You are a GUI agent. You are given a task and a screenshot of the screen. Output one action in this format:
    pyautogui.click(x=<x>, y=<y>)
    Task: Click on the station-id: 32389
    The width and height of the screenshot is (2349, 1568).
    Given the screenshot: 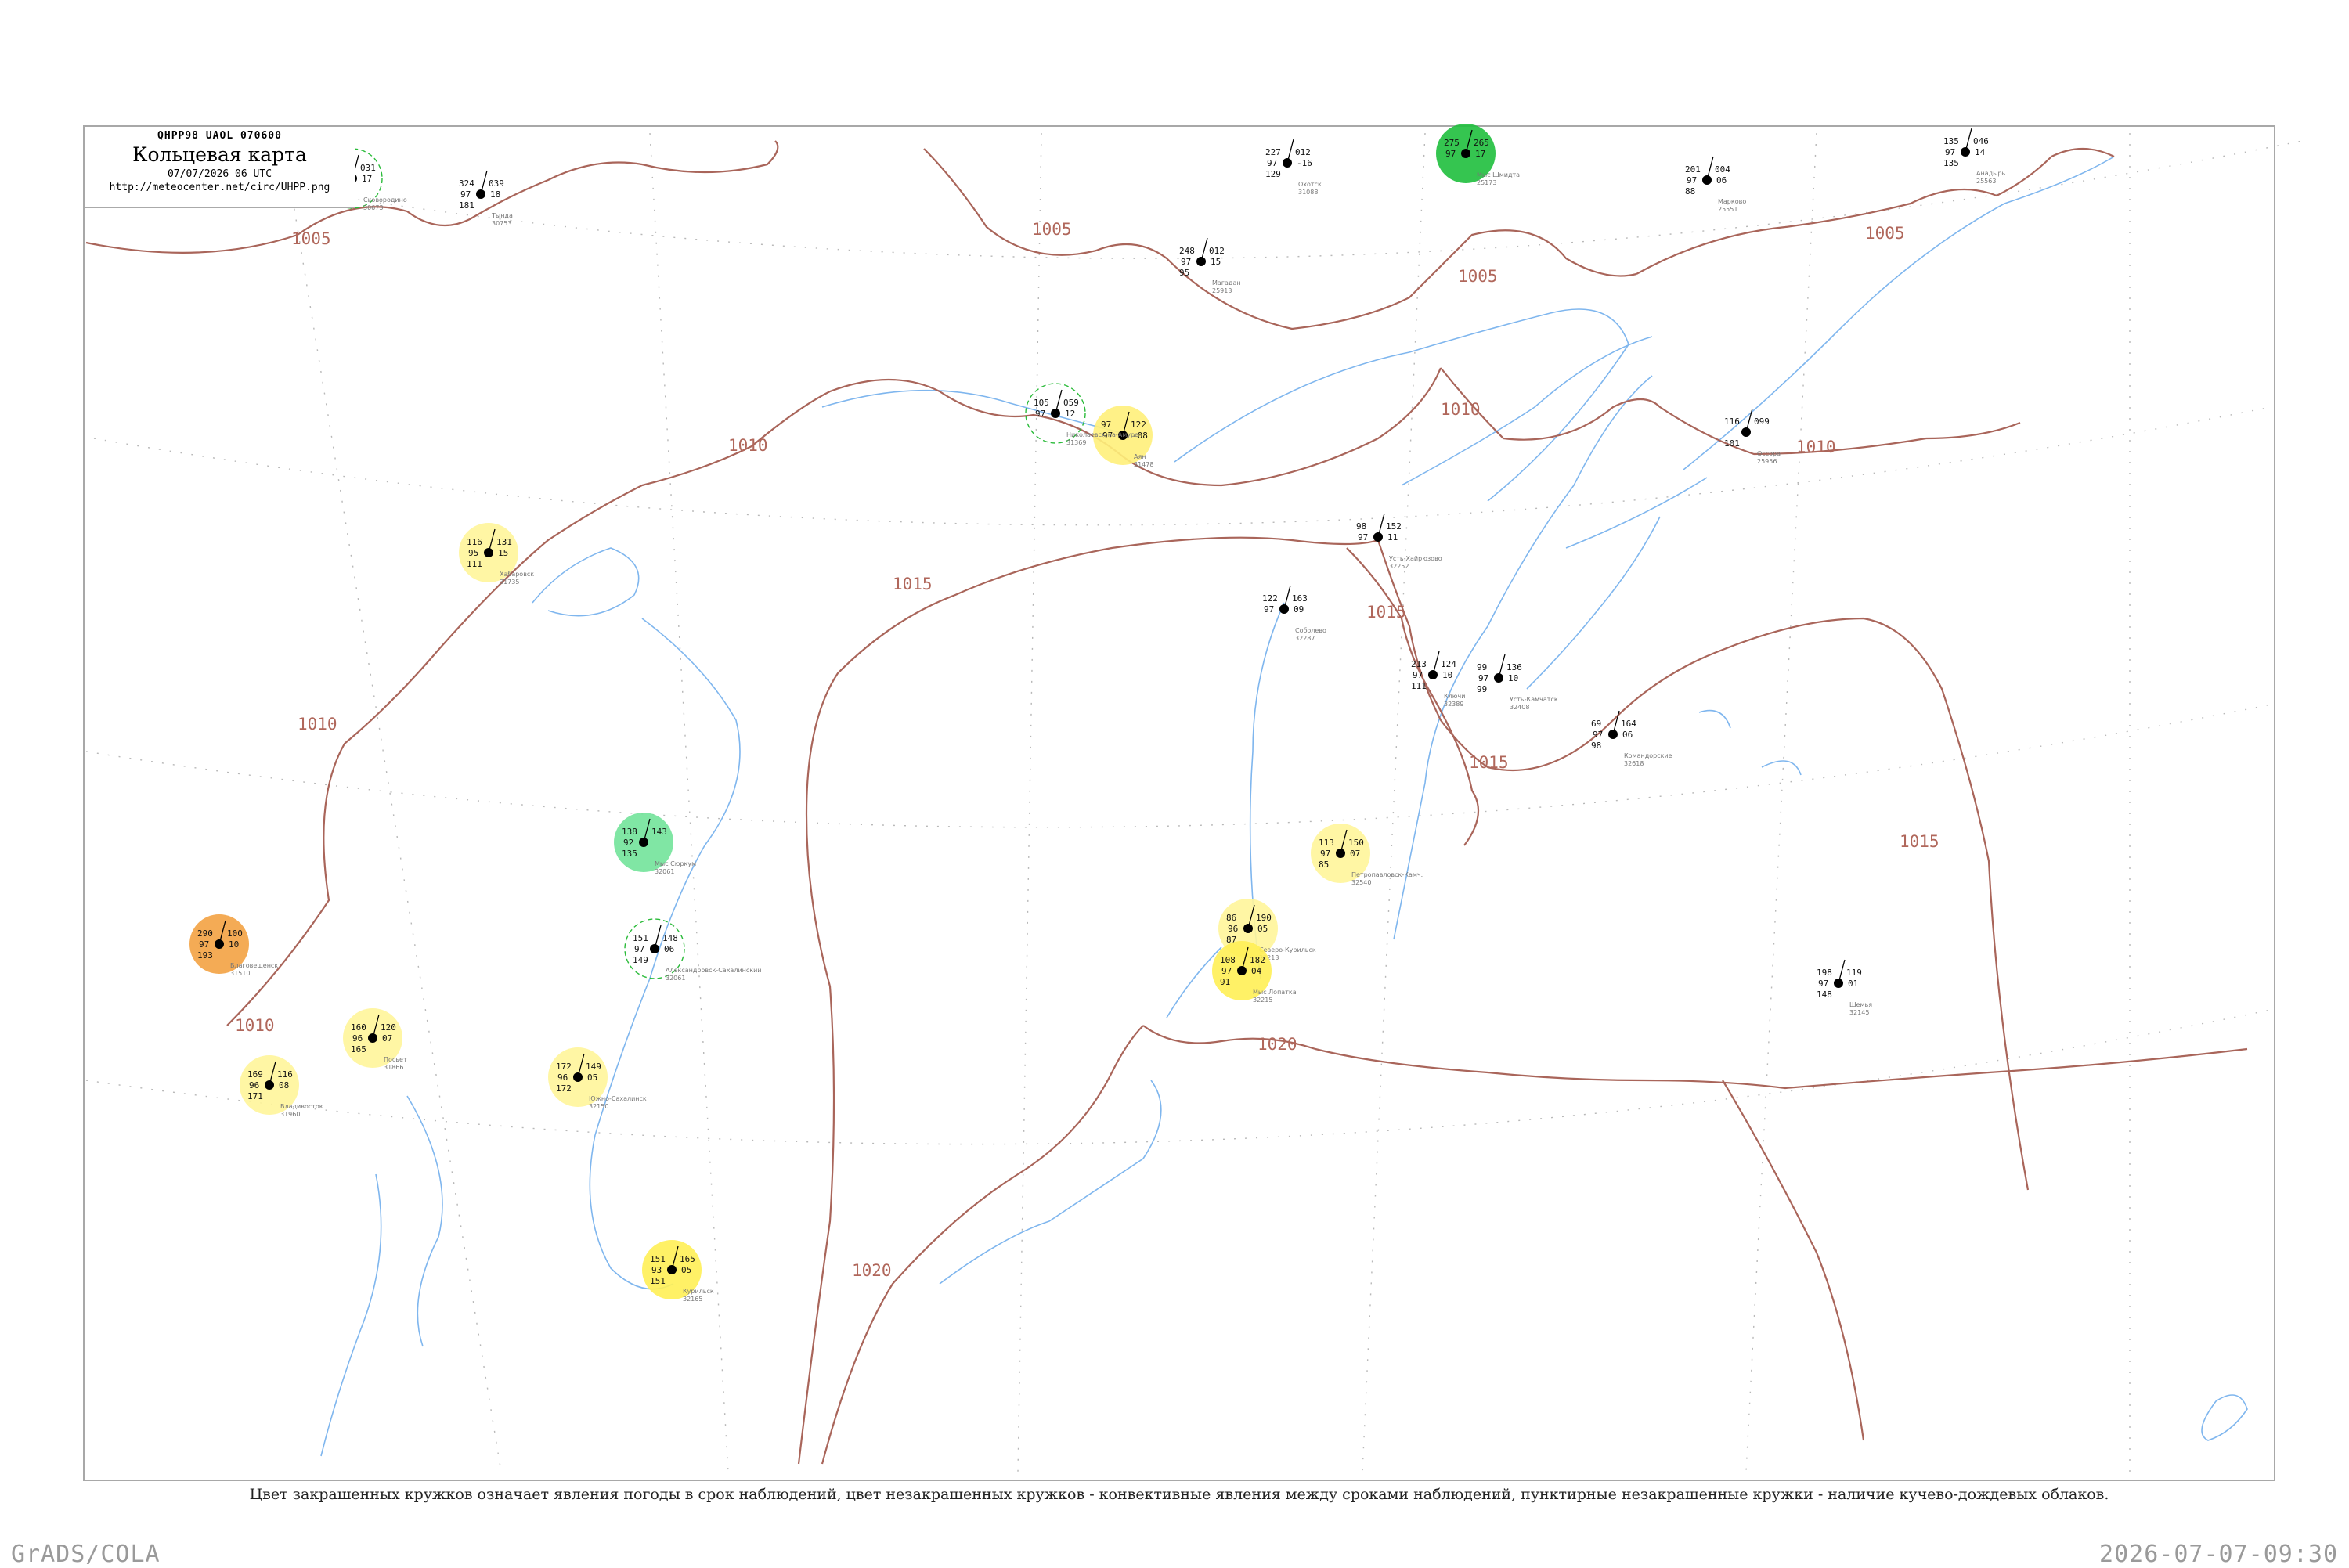 What is the action you would take?
    pyautogui.click(x=1453, y=704)
    